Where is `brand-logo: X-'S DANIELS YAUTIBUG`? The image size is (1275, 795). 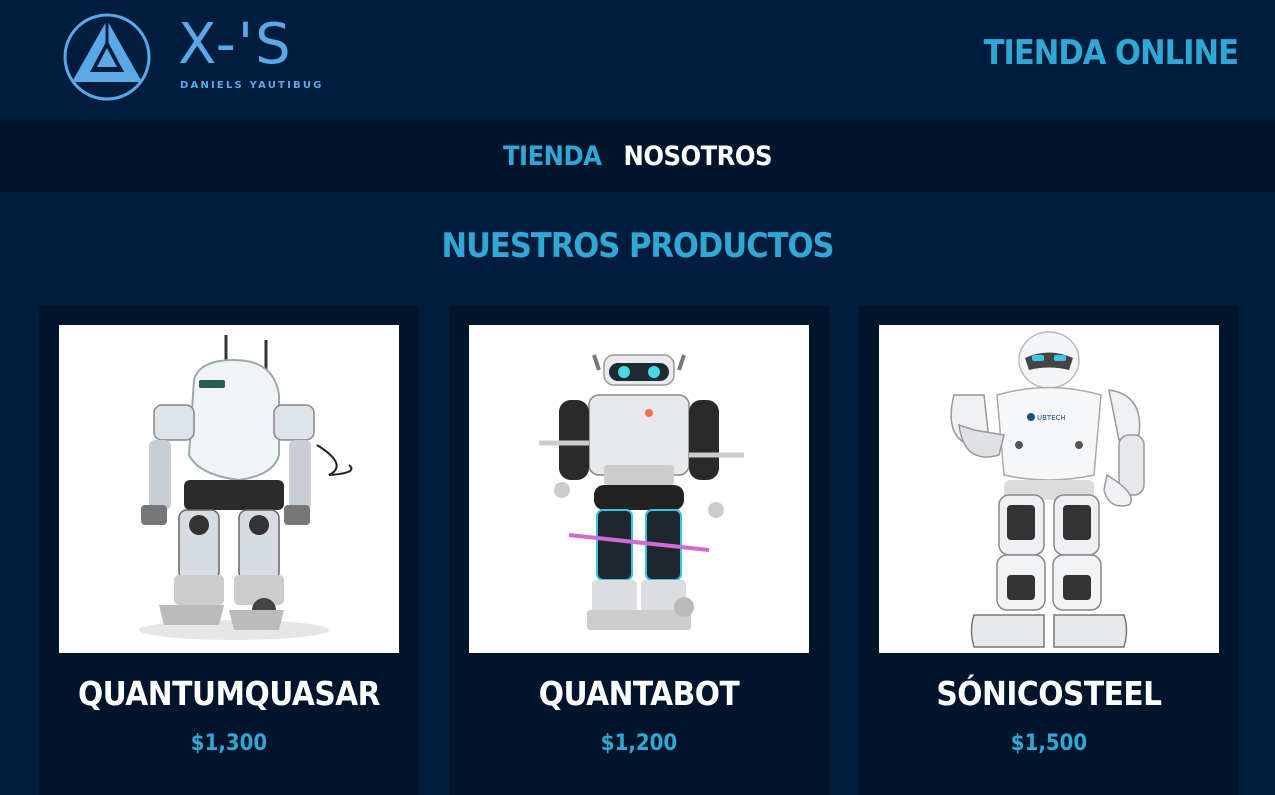 brand-logo: X-'S DANIELS YAUTIBUG is located at coordinates (192, 57).